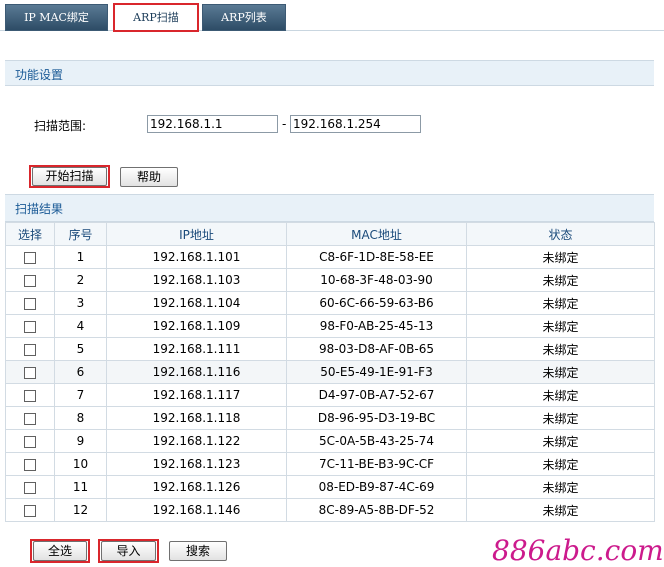 This screenshot has height=567, width=664. I want to click on row-number: 6, so click(80, 372).